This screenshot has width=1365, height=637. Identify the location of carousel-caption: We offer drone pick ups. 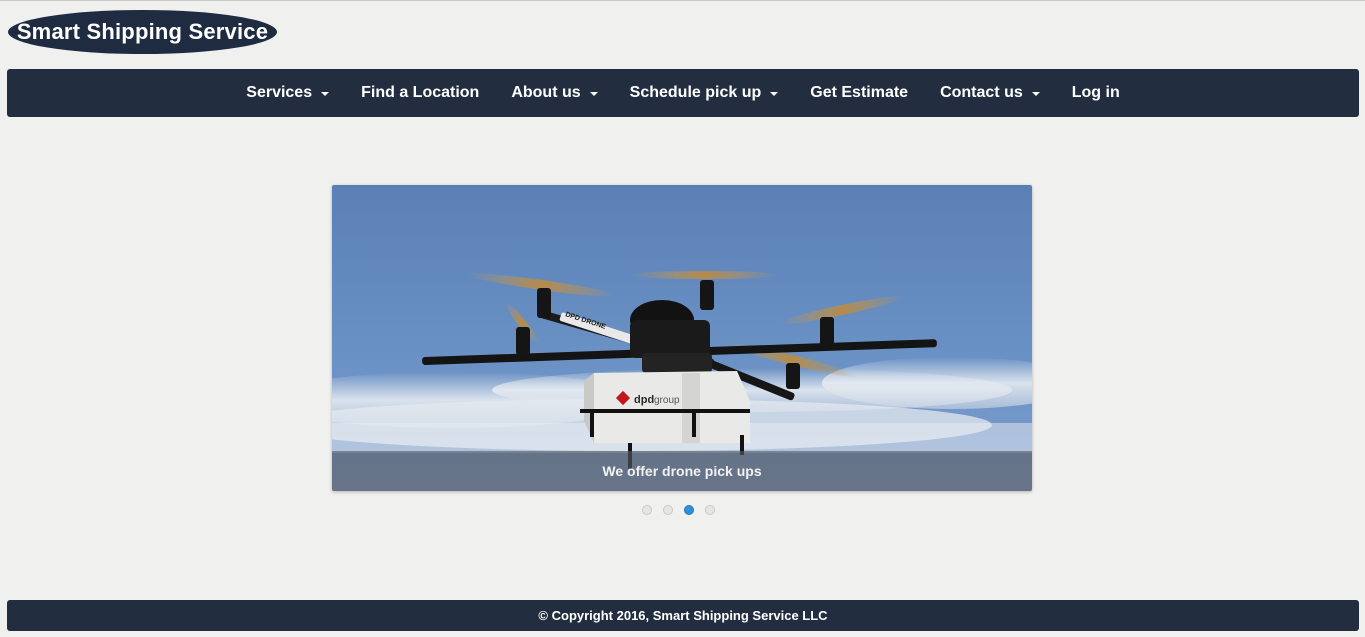
(682, 471).